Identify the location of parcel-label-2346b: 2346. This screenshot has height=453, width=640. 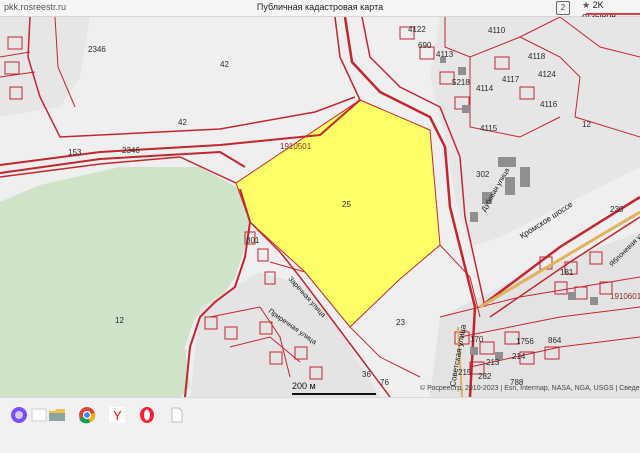
(131, 150).